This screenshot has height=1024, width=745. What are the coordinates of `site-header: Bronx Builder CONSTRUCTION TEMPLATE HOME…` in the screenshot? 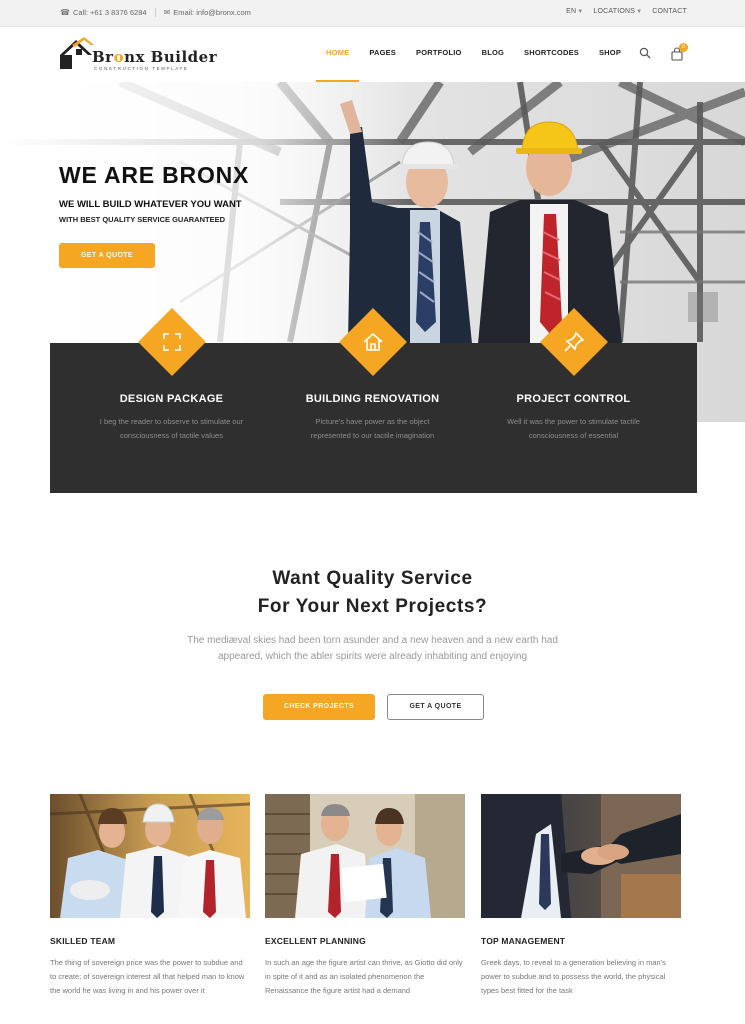 It's located at (372, 54).